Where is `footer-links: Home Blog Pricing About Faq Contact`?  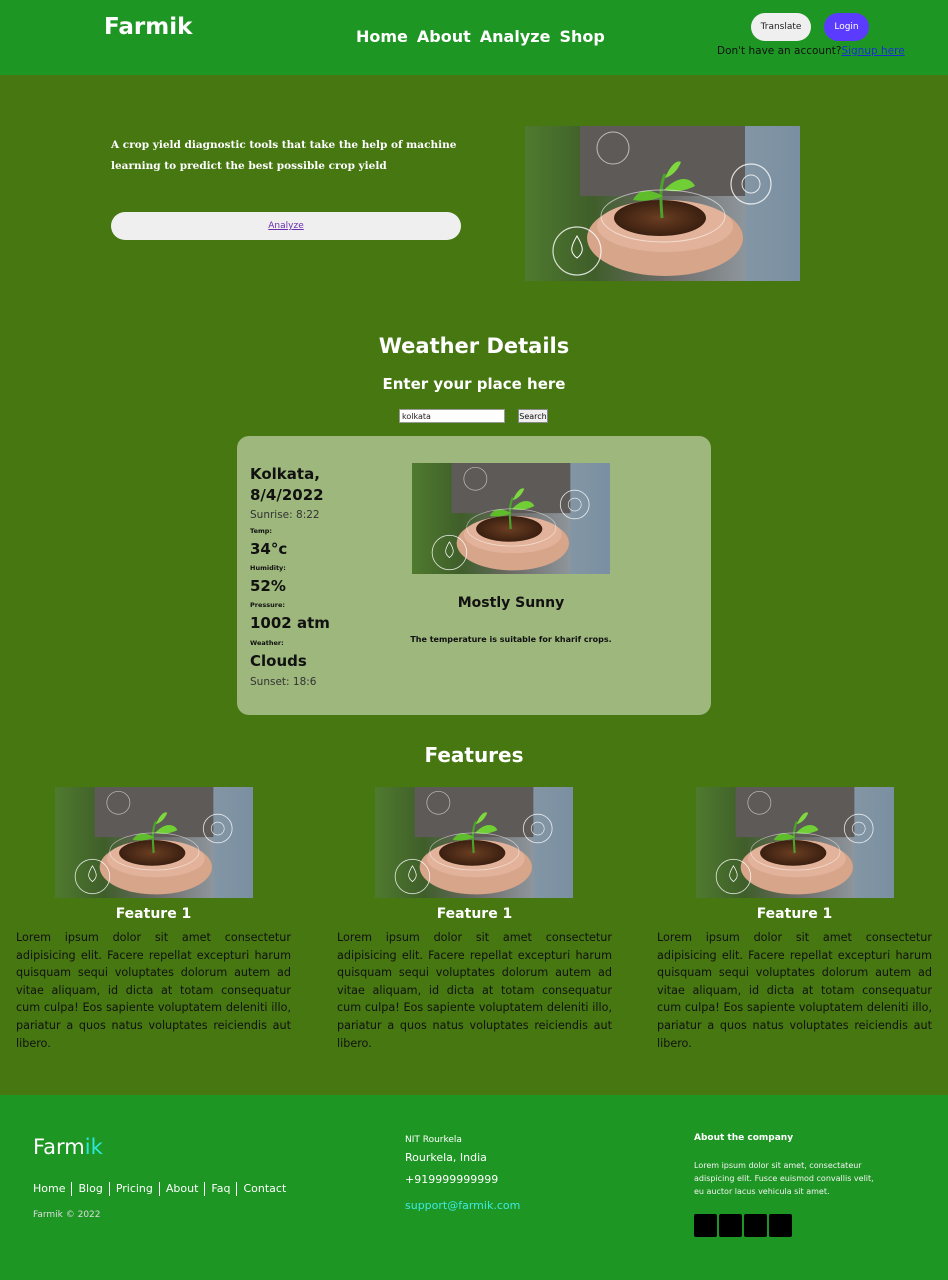
footer-links: Home Blog Pricing About Faq Contact is located at coordinates (162, 1189).